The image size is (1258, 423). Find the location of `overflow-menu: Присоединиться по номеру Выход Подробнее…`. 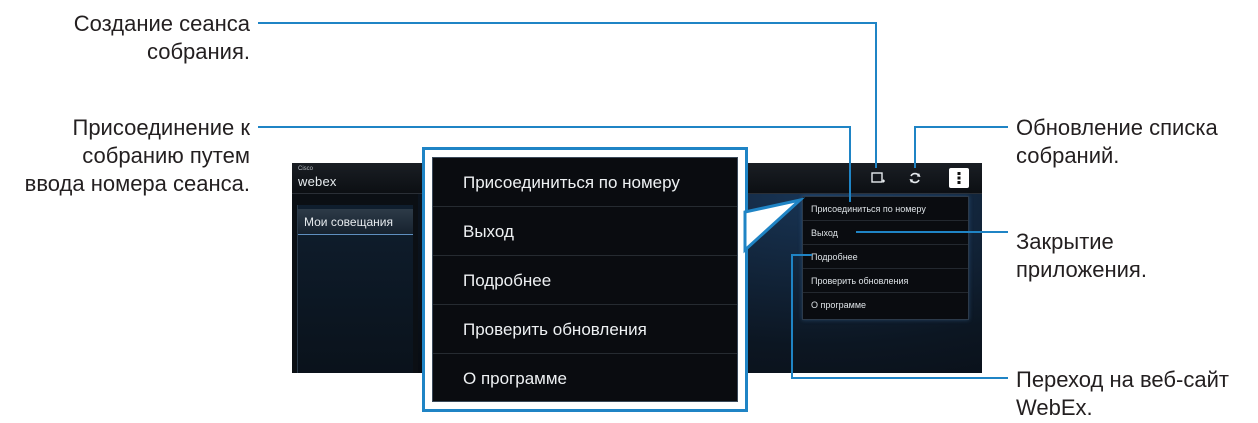

overflow-menu: Присоединиться по номеру Выход Подробнее… is located at coordinates (885, 258).